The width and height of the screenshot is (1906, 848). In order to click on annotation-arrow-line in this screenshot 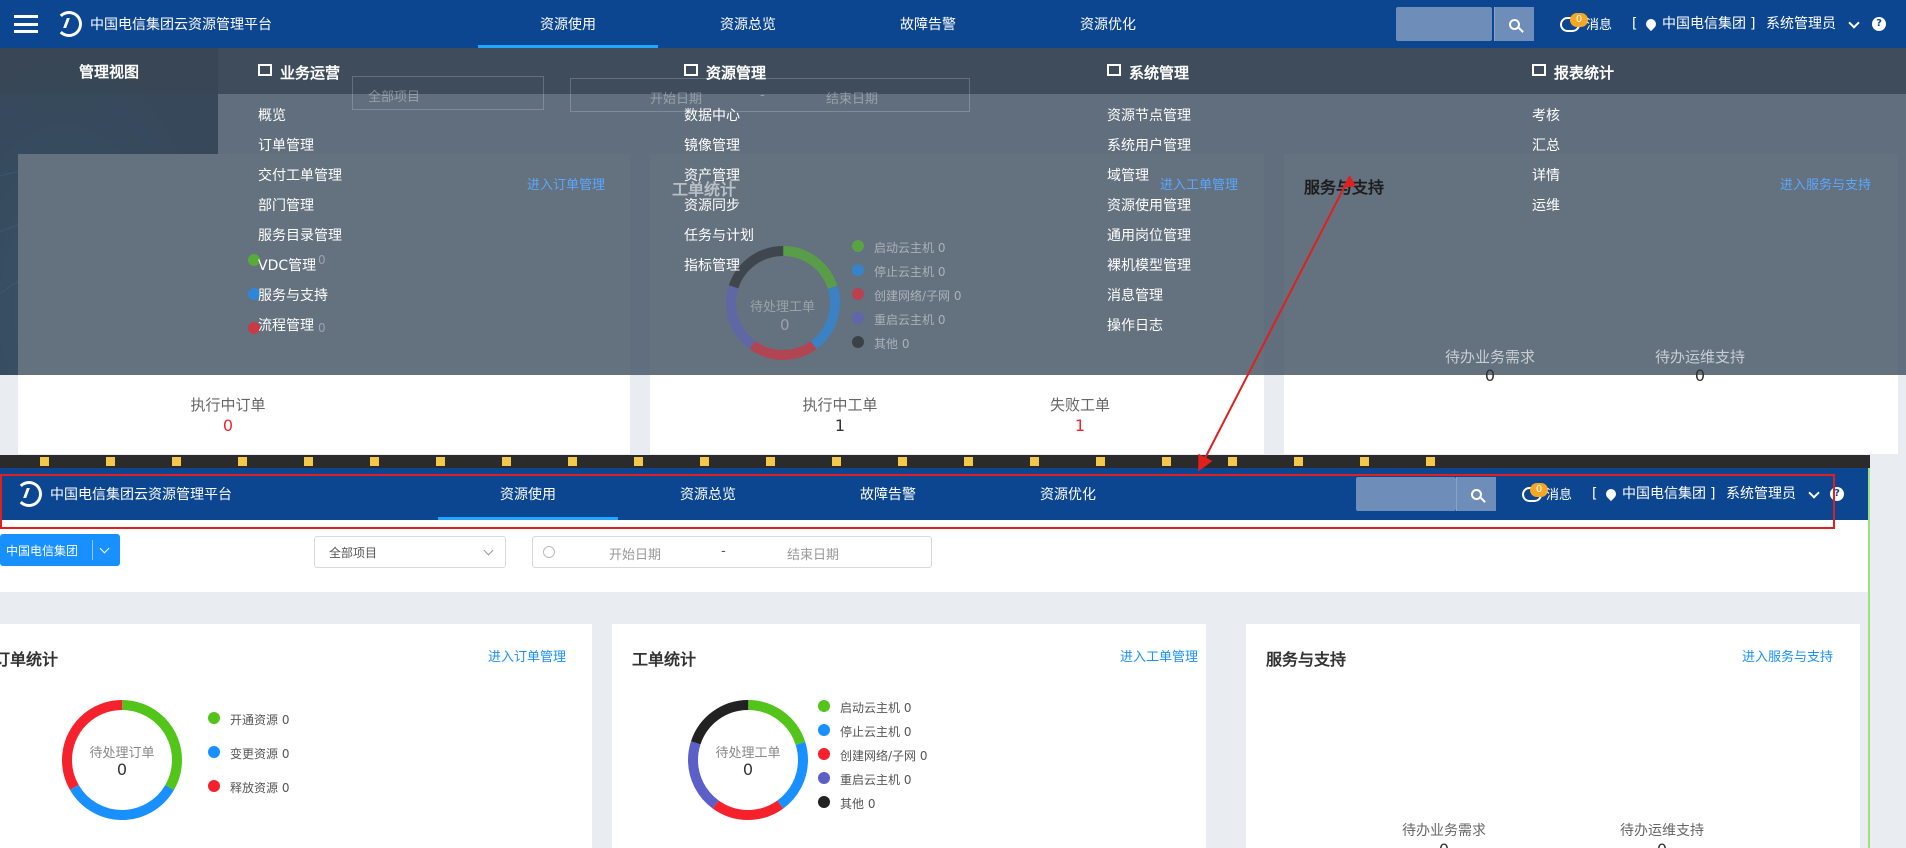, I will do `click(1274, 323)`.